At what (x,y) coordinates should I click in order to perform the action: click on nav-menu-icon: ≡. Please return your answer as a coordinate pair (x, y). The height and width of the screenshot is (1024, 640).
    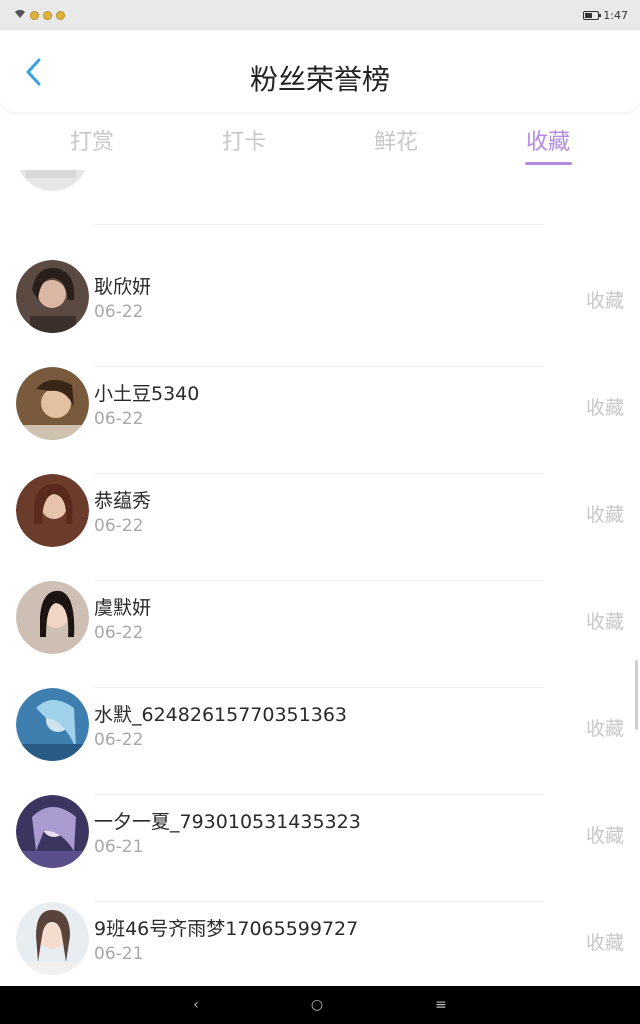
    Looking at the image, I should click on (441, 1005).